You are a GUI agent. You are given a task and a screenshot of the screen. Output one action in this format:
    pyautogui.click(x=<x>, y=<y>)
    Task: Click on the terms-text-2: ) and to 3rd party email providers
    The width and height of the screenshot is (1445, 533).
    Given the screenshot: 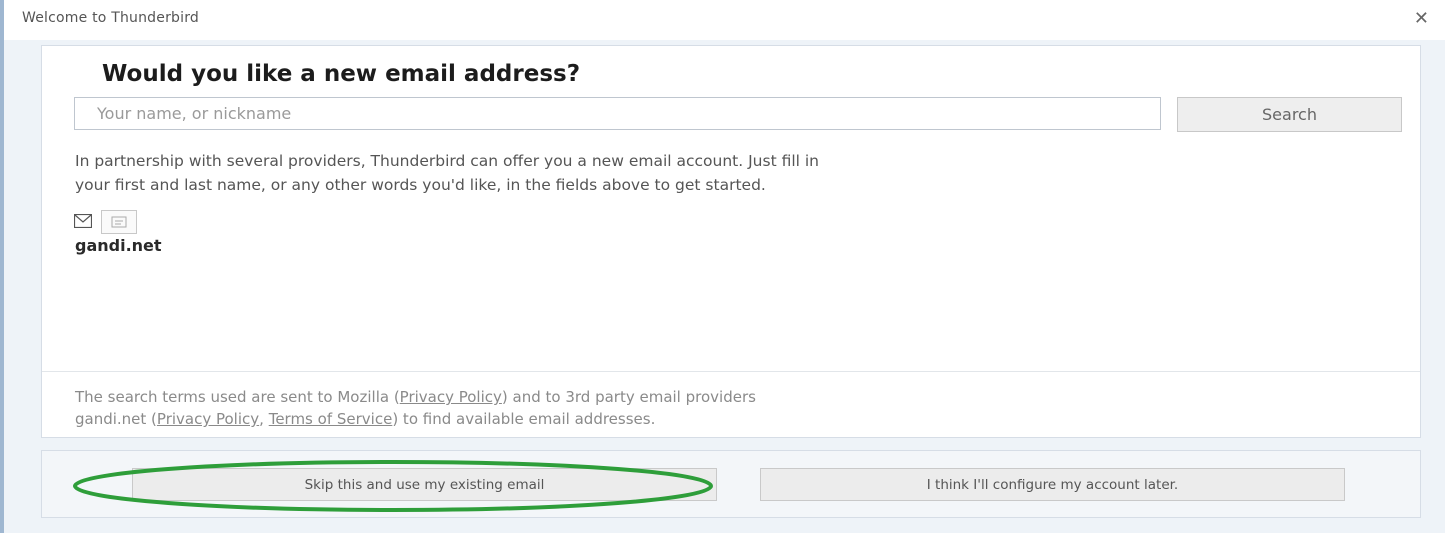 What is the action you would take?
    pyautogui.click(x=628, y=397)
    